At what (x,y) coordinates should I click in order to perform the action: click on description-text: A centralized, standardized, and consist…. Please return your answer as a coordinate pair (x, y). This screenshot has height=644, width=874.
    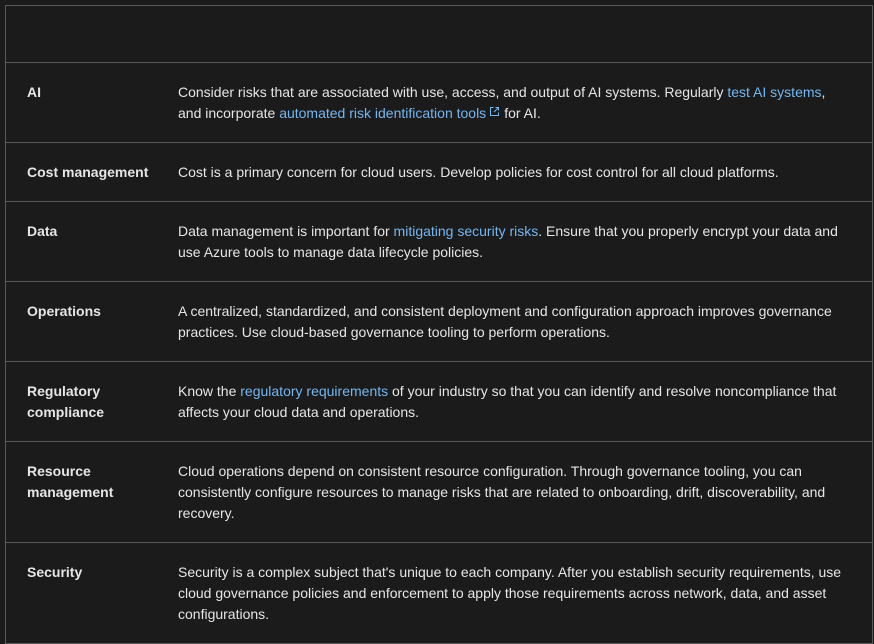
    Looking at the image, I should click on (505, 321).